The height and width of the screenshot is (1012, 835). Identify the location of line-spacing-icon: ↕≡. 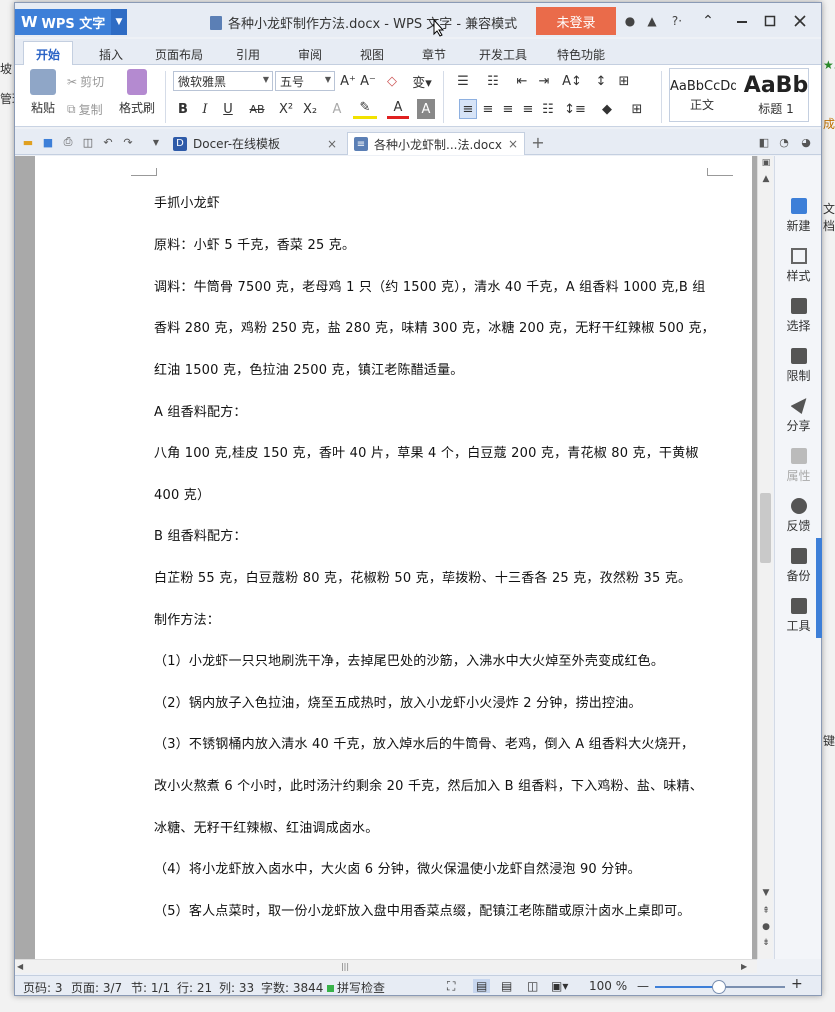
(575, 109).